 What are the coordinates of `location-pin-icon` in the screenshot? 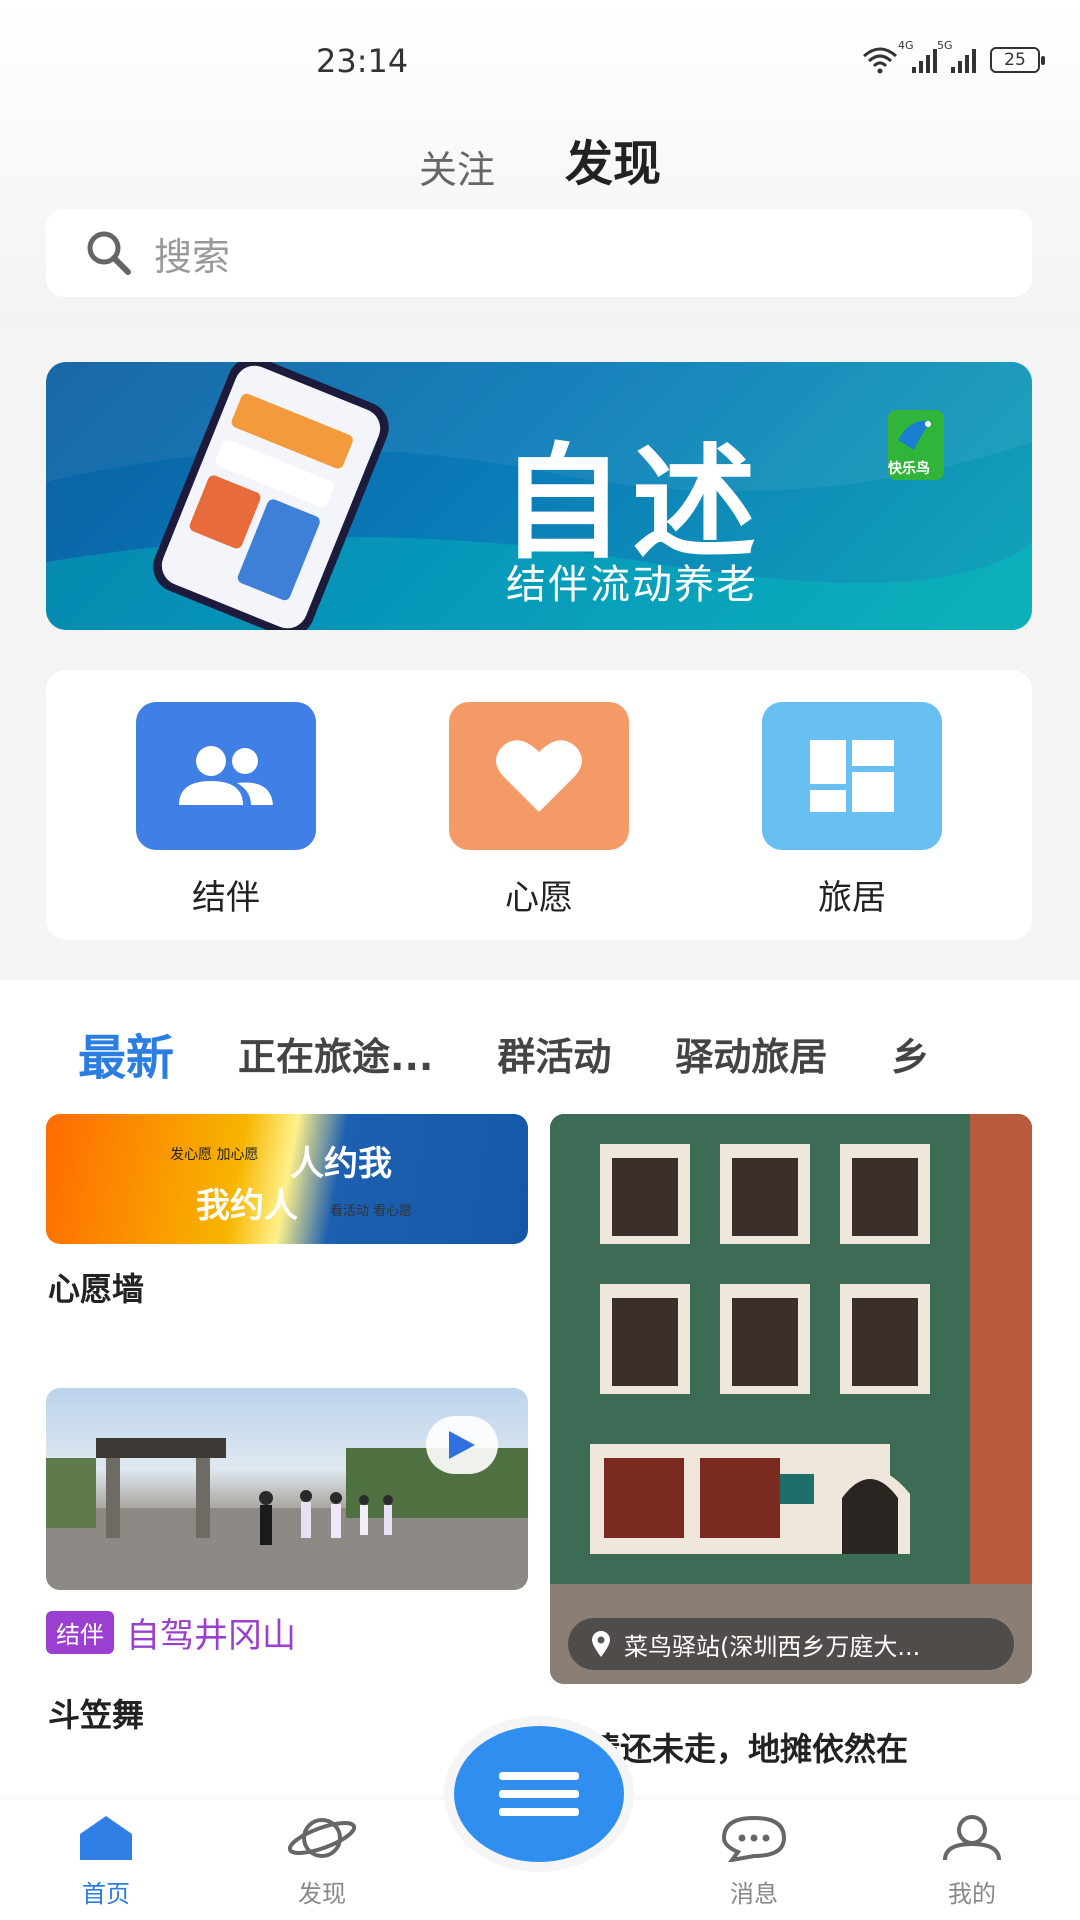 It's located at (601, 1644).